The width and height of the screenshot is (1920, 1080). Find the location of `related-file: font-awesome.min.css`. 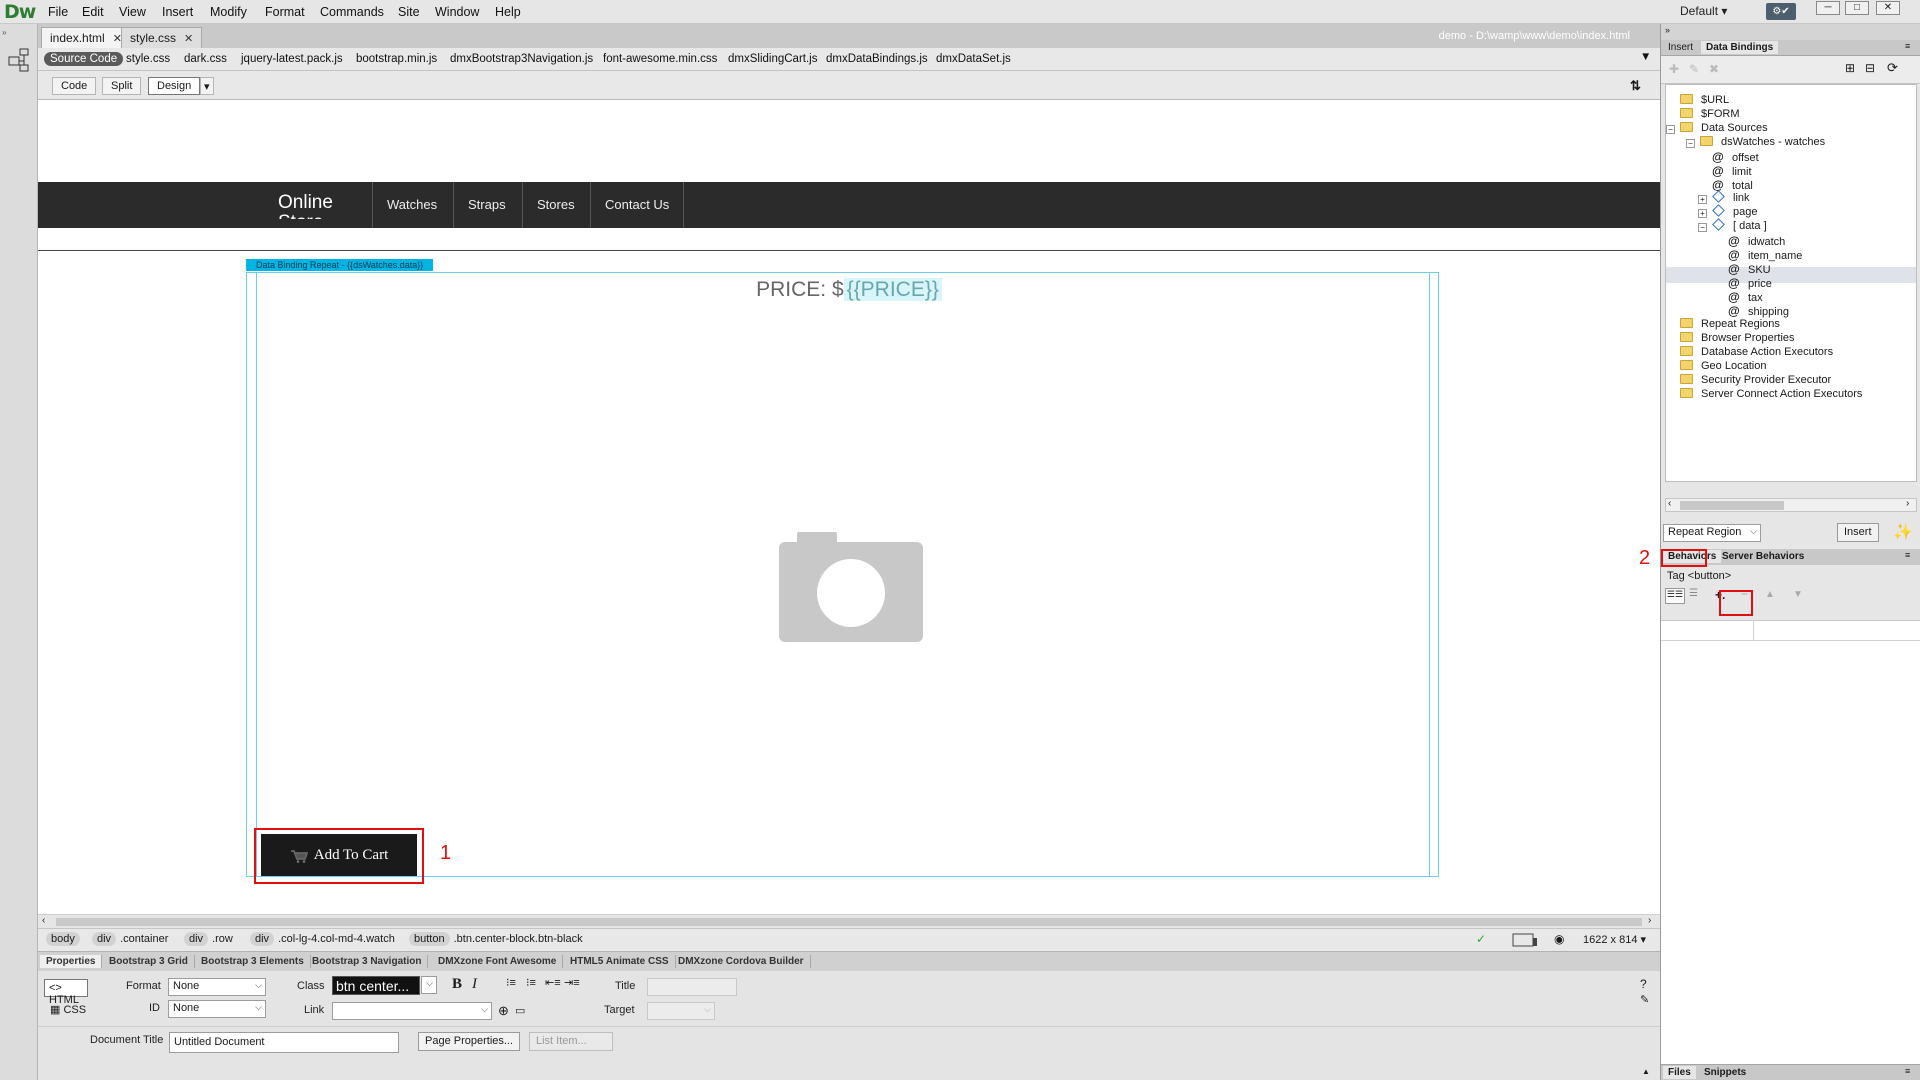

related-file: font-awesome.min.css is located at coordinates (660, 59).